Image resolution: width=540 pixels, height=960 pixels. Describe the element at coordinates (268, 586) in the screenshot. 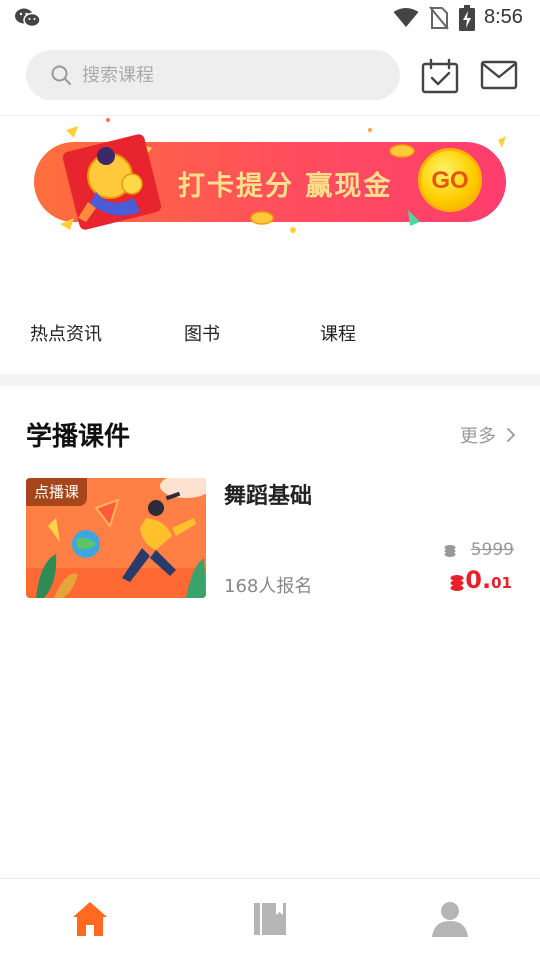

I see `enroll-count: 168人报名` at that location.